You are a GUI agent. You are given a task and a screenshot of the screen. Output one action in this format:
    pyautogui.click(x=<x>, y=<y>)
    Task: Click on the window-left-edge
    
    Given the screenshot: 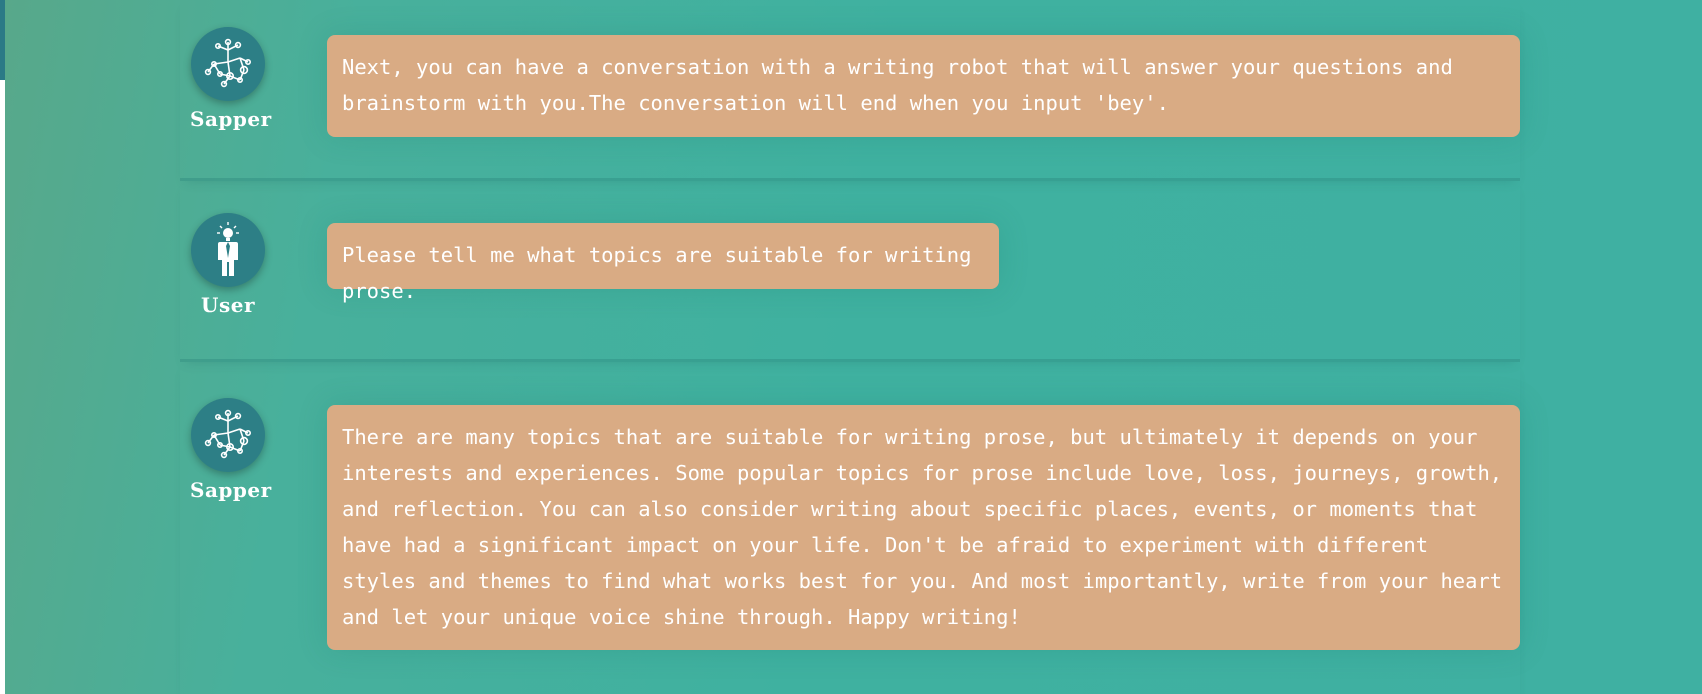 What is the action you would take?
    pyautogui.click(x=2, y=347)
    